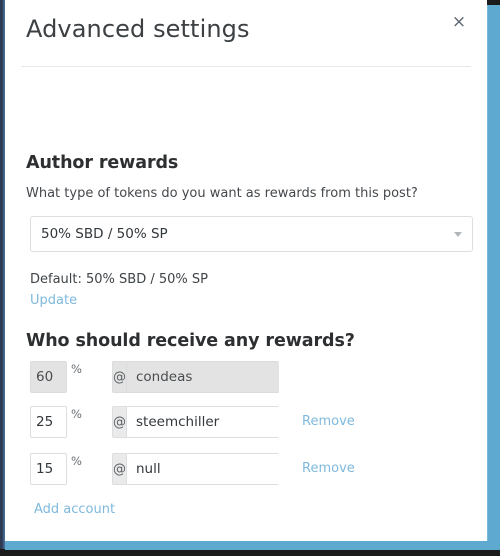  I want to click on default-reward-note: Default: 50% SBD / 50% SP, so click(119, 279).